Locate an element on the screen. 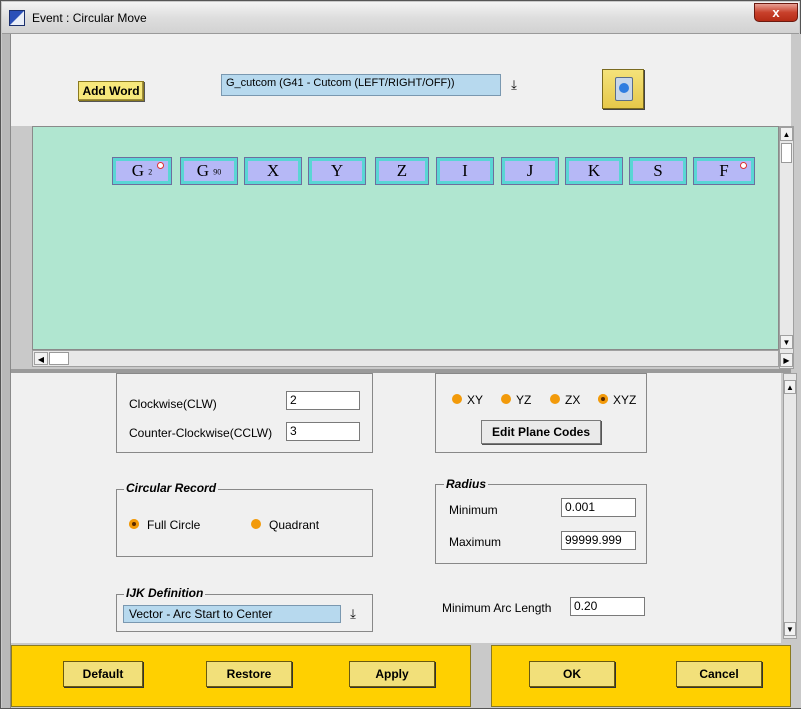  quadrant-label: Quadrant is located at coordinates (294, 525).